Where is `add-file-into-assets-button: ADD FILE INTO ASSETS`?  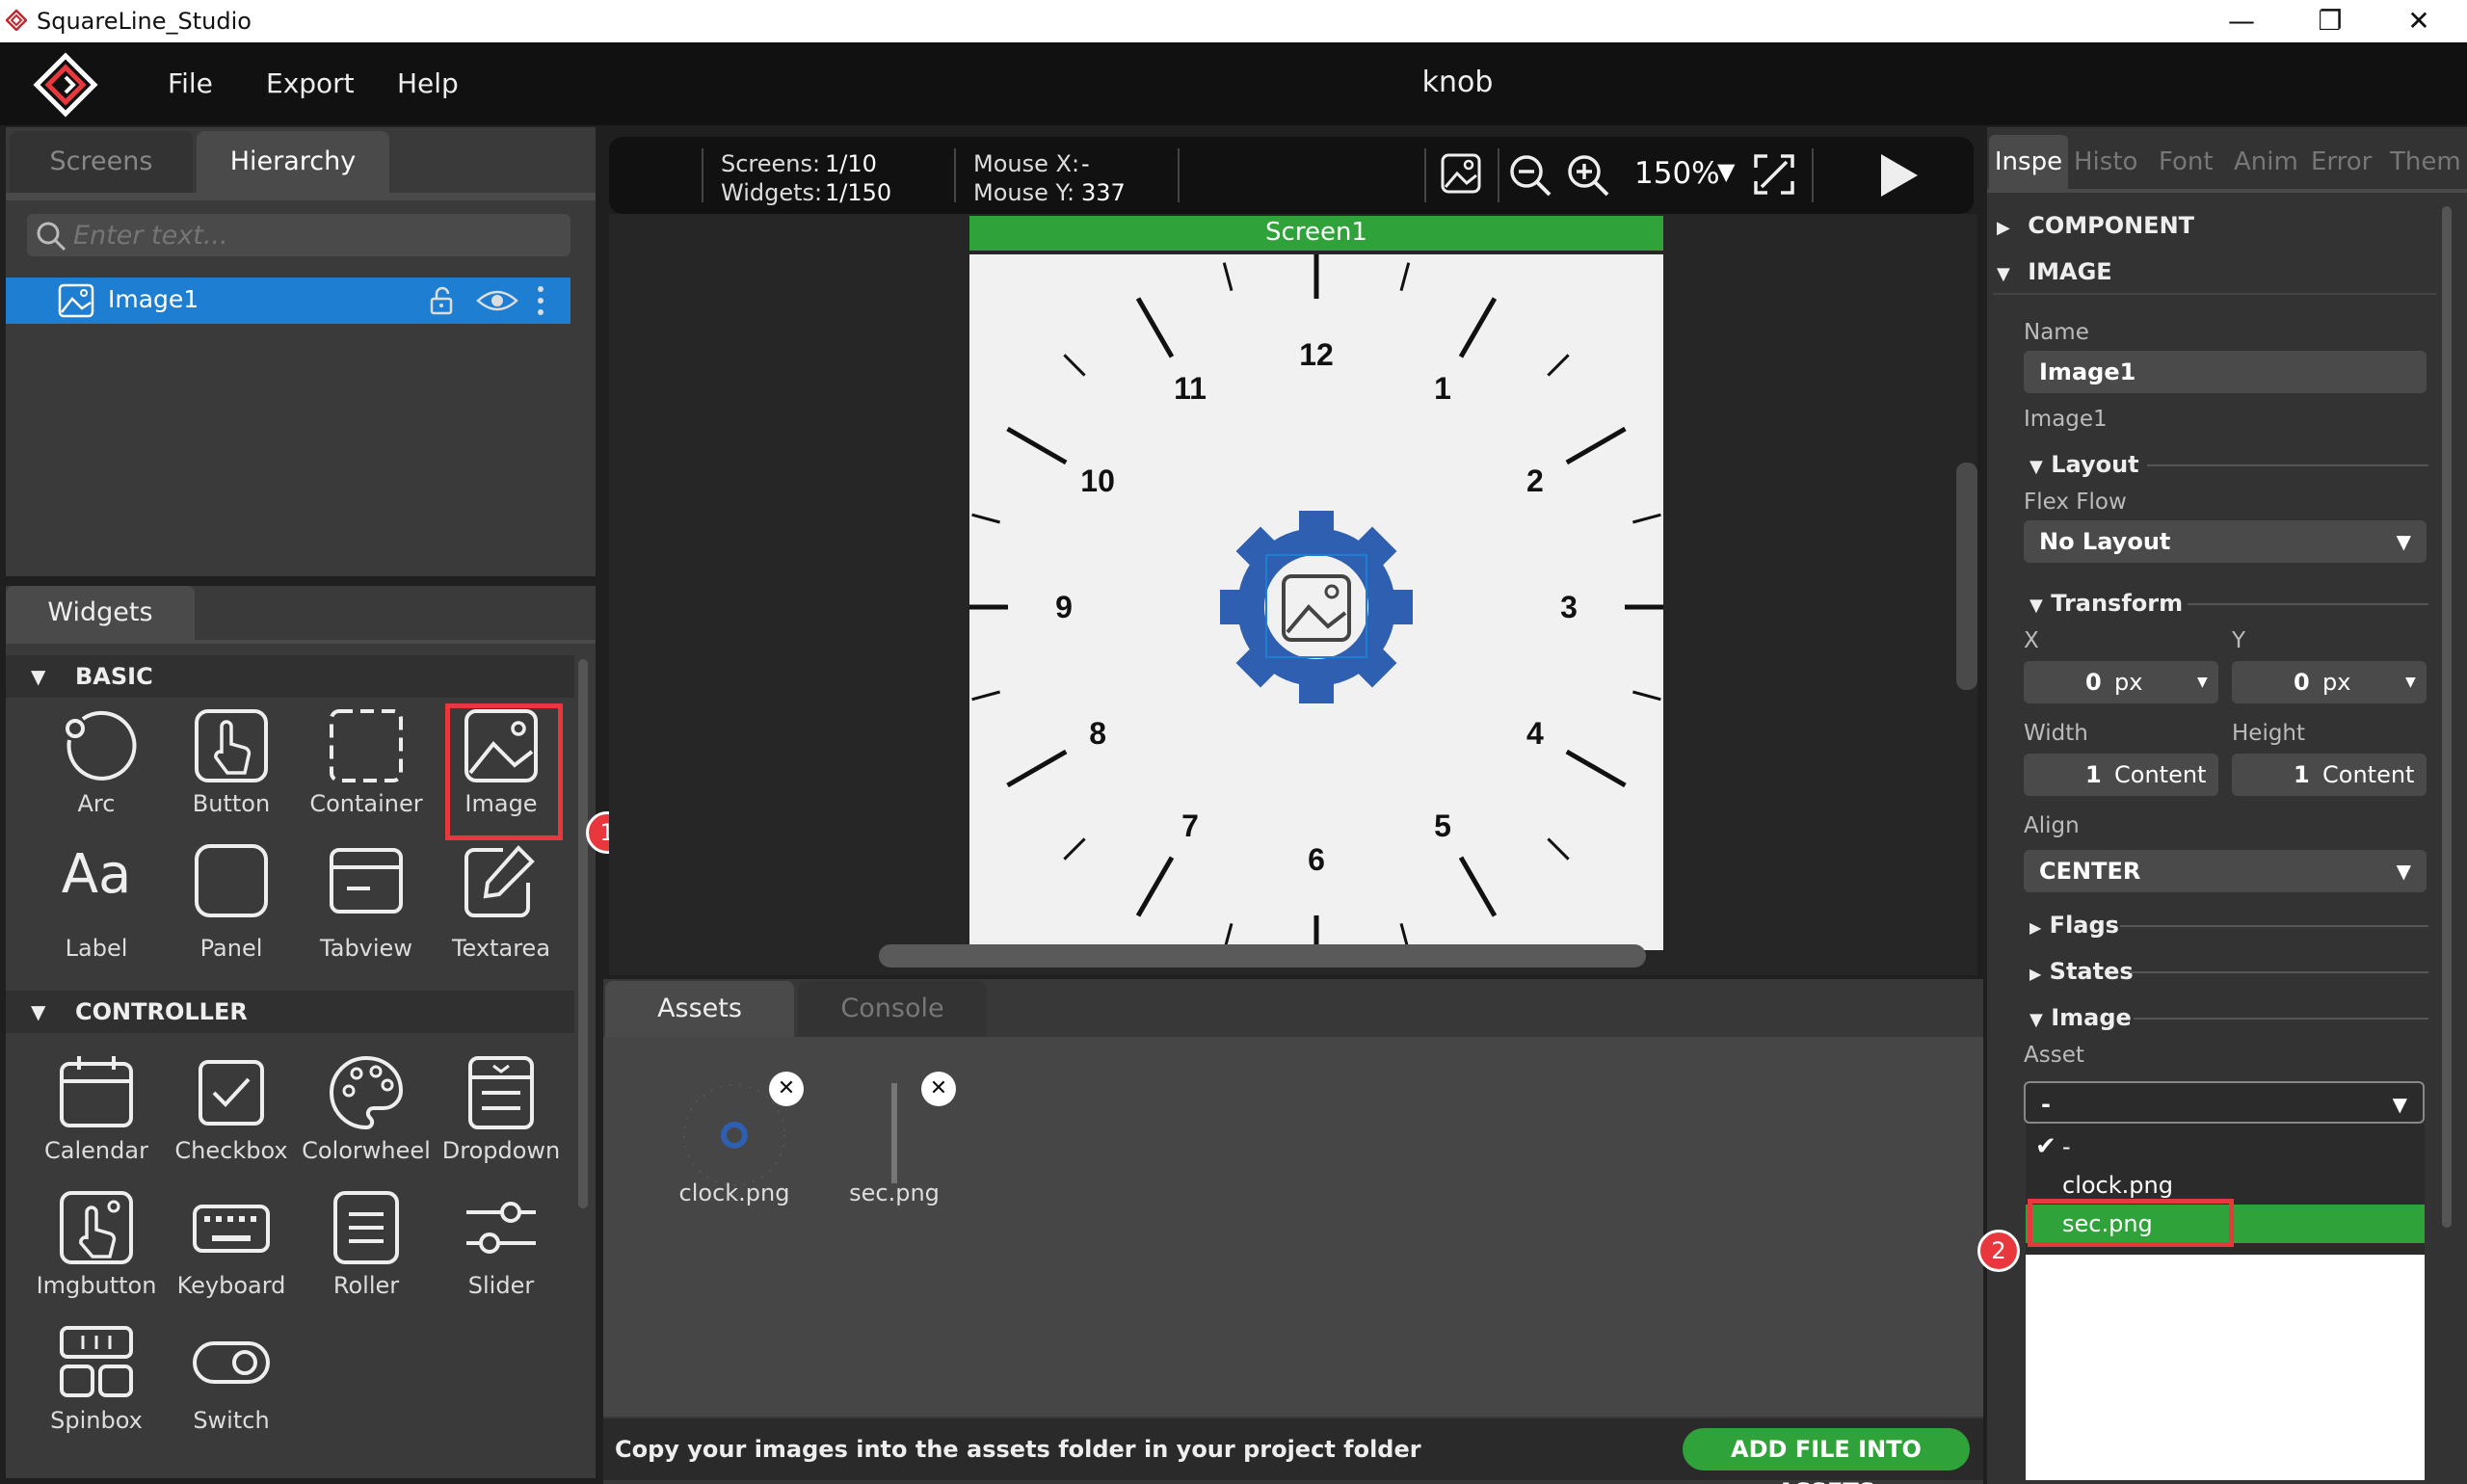 add-file-into-assets-button: ADD FILE INTO ASSETS is located at coordinates (1826, 1456).